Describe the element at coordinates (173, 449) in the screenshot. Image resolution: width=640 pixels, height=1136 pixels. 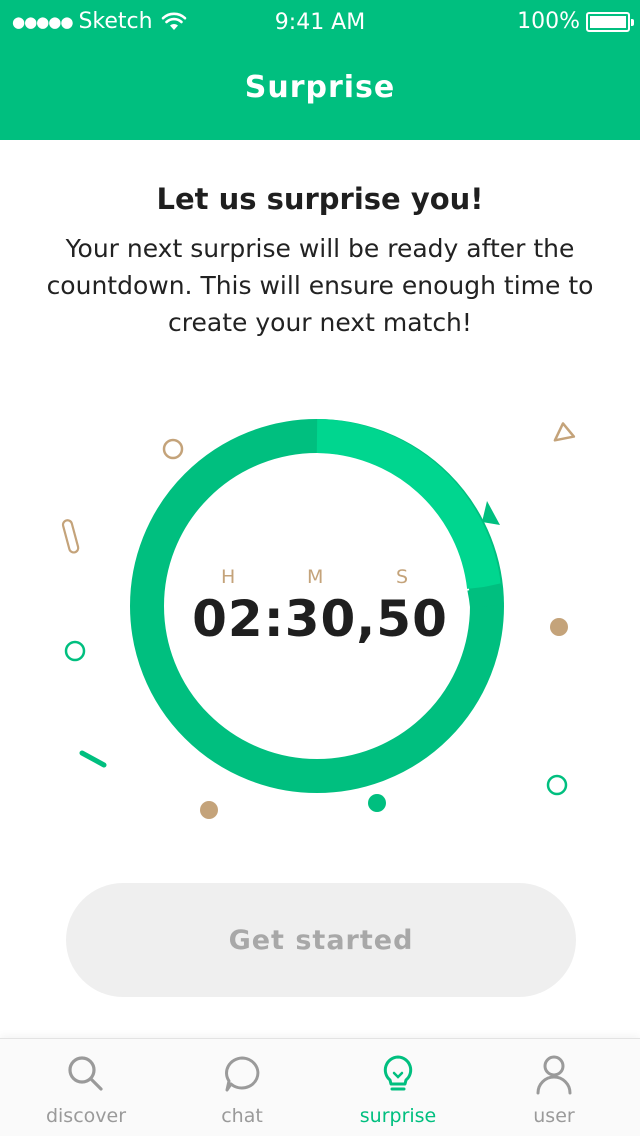
I see `decor-circle-outline-tan` at that location.